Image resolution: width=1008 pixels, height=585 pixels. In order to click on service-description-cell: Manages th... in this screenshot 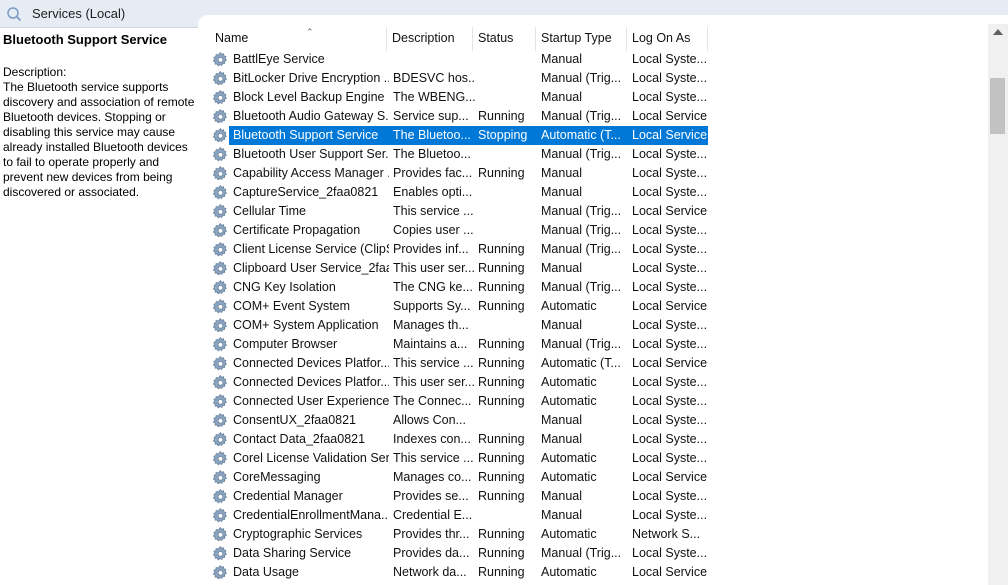, I will do `click(431, 325)`.